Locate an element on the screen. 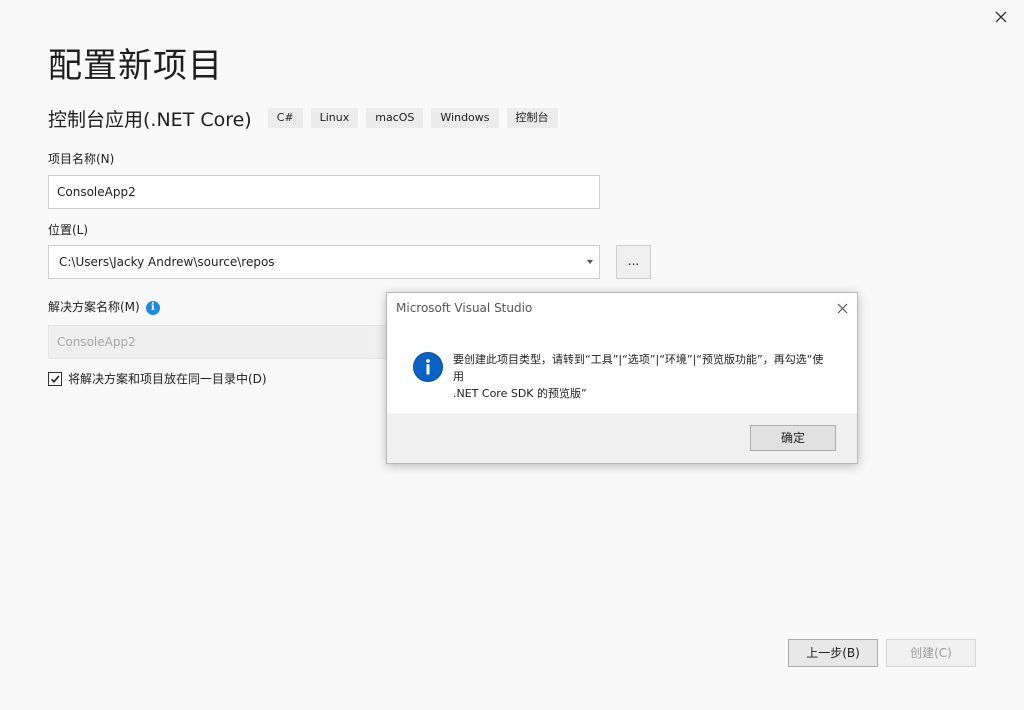 The height and width of the screenshot is (710, 1024). same-directory-label: 将解决方案和项目放在同一目录中(D) is located at coordinates (167, 379).